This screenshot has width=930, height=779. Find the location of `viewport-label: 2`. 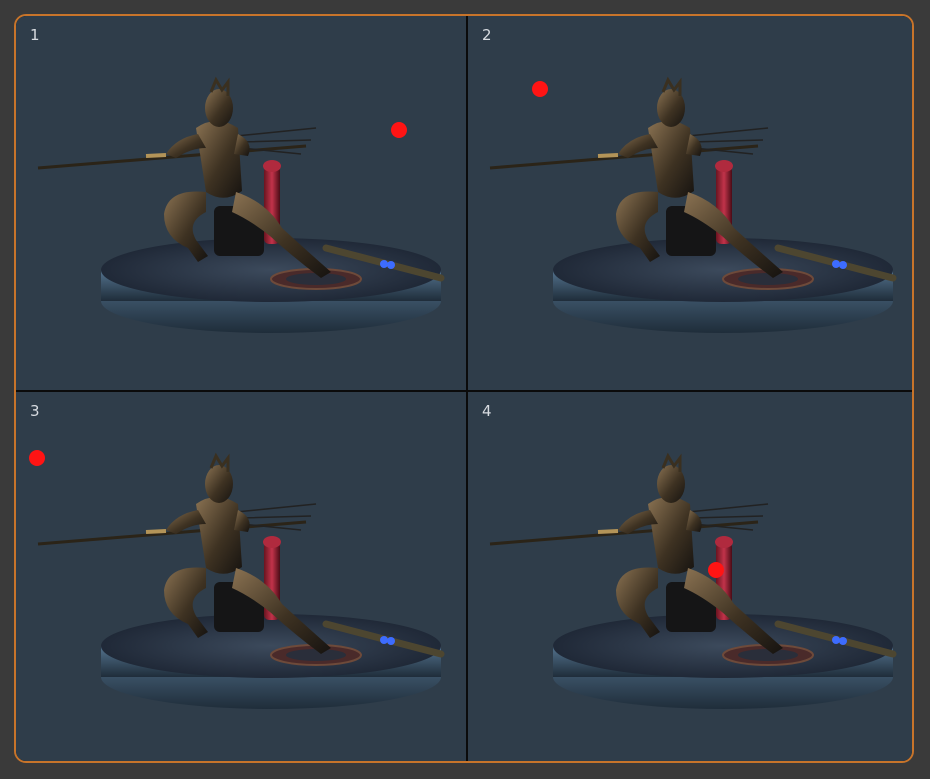

viewport-label: 2 is located at coordinates (487, 35).